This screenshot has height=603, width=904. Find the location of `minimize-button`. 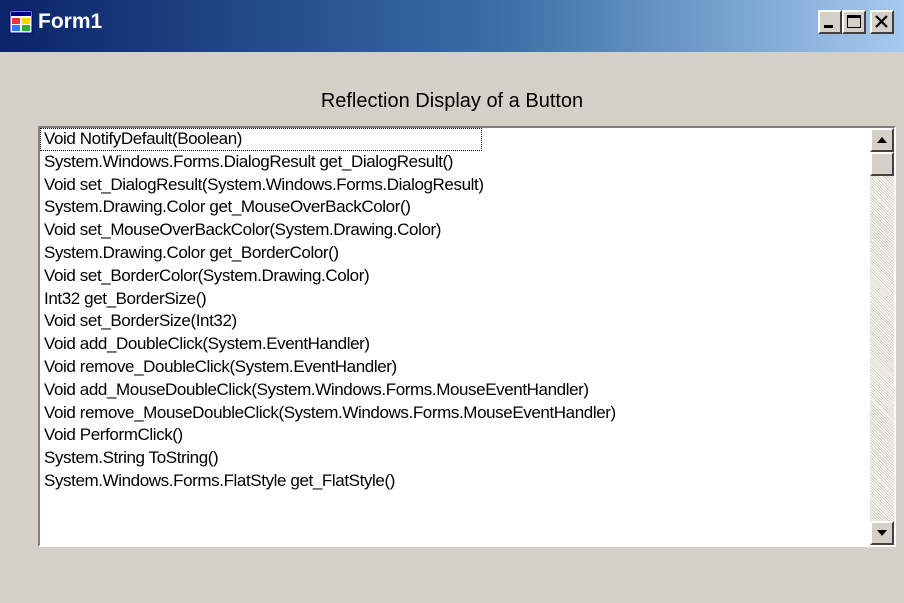

minimize-button is located at coordinates (830, 22).